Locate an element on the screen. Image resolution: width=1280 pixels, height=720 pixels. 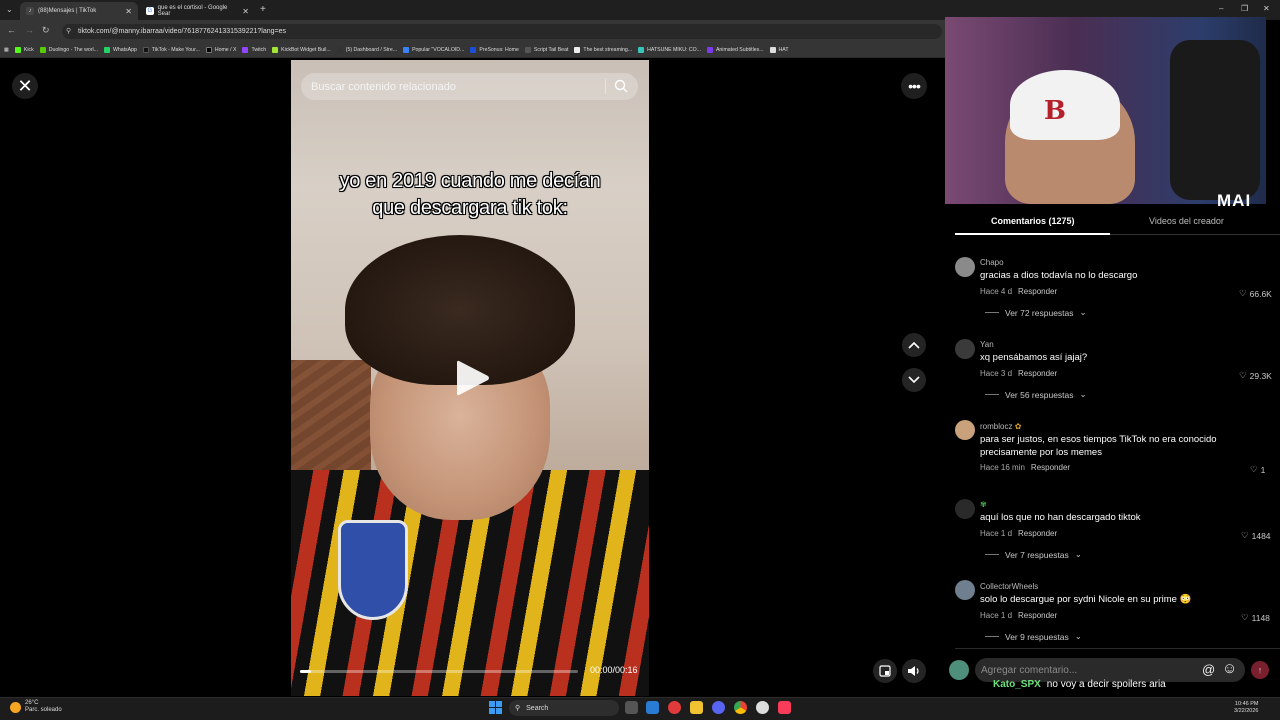
close-video-button: ✕ is located at coordinates (25, 86).